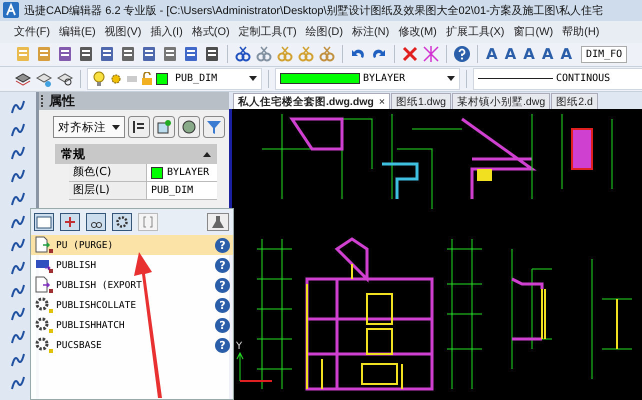 The width and height of the screenshot is (642, 400). What do you see at coordinates (211, 32) in the screenshot?
I see `menu-item: 格式(O)` at bounding box center [211, 32].